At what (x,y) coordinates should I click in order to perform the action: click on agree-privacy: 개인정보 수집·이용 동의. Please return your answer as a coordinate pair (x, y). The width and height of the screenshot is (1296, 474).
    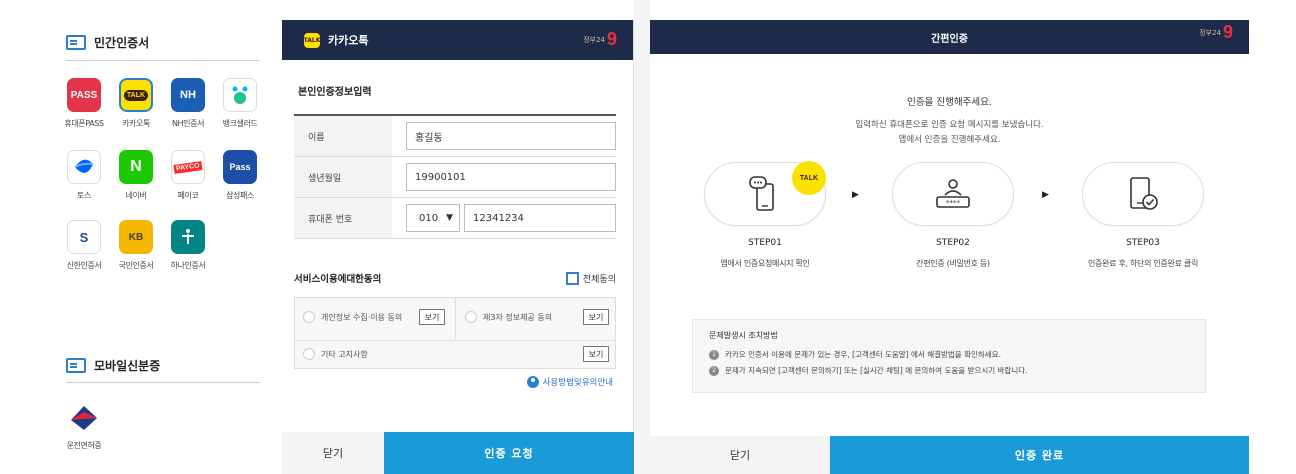
    Looking at the image, I should click on (352, 317).